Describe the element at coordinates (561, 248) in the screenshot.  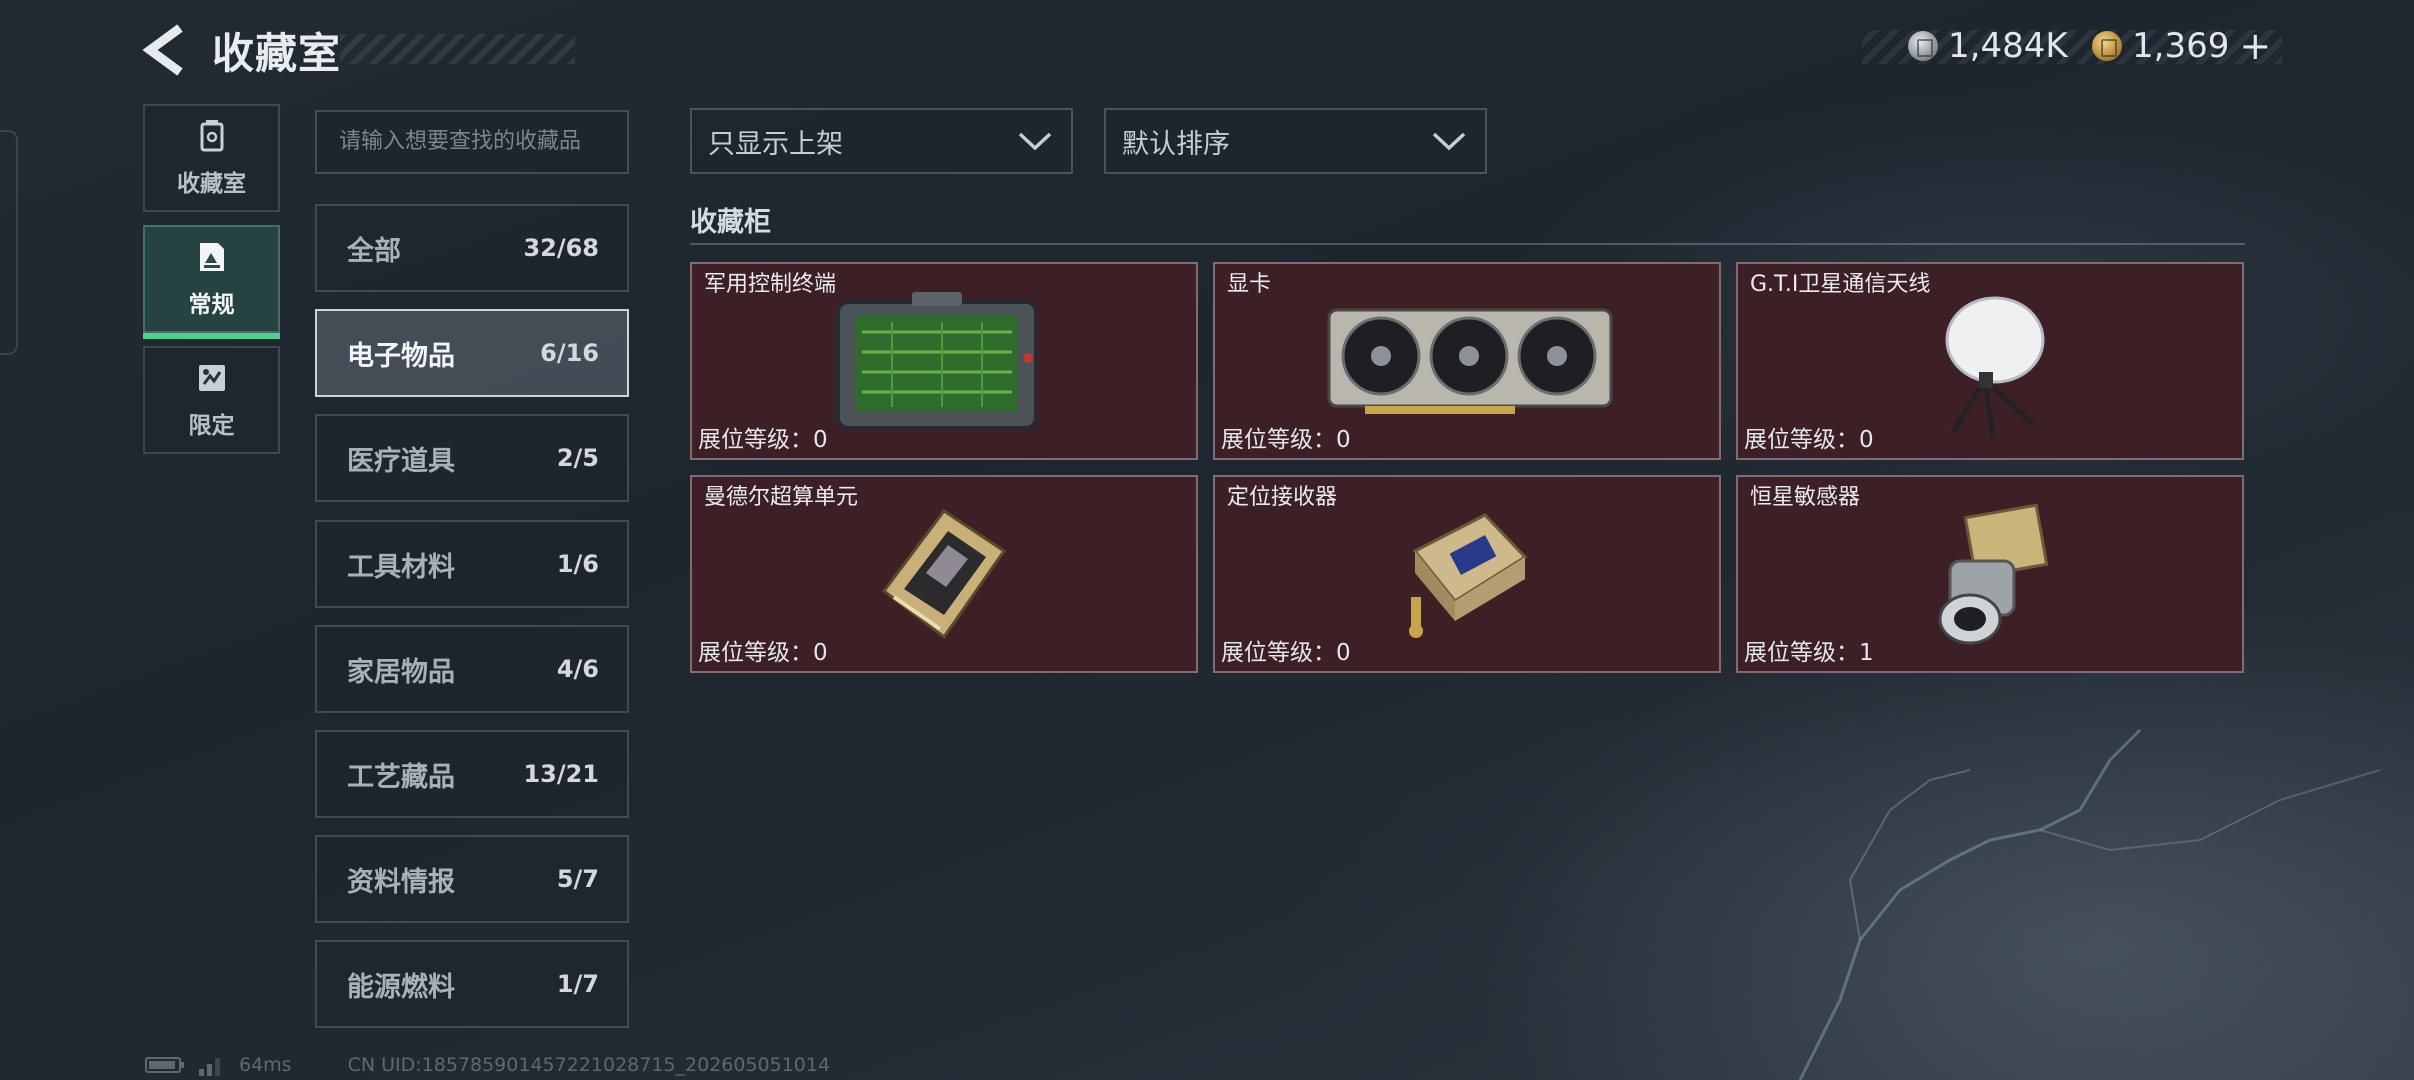
I see `category-count: 32/68` at that location.